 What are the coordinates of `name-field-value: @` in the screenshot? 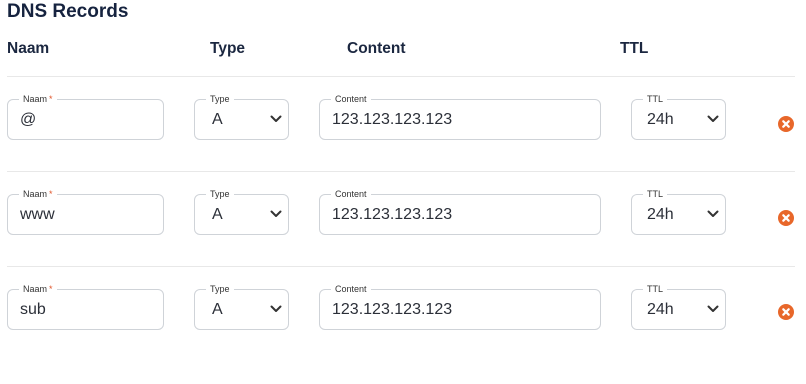 It's located at (28, 119).